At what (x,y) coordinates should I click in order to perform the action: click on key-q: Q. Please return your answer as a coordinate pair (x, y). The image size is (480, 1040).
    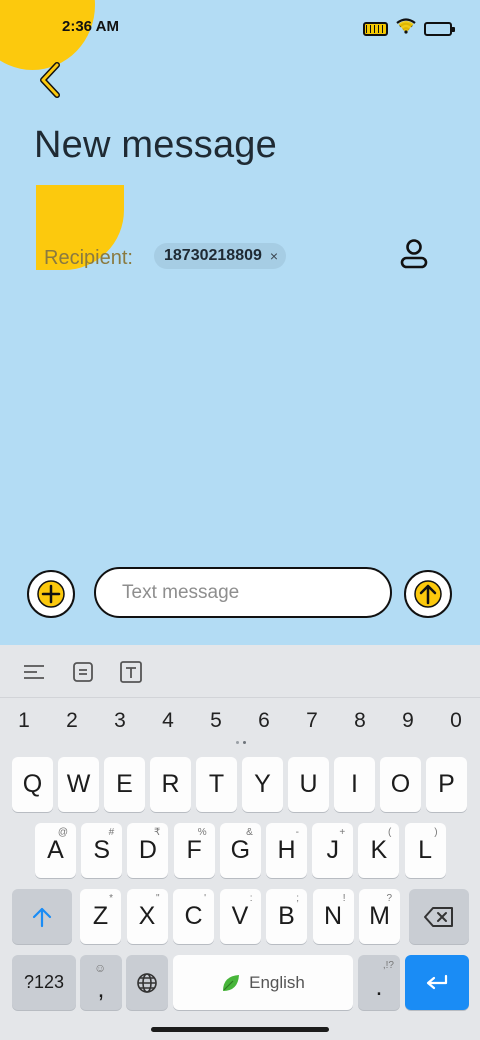
    Looking at the image, I should click on (32, 784).